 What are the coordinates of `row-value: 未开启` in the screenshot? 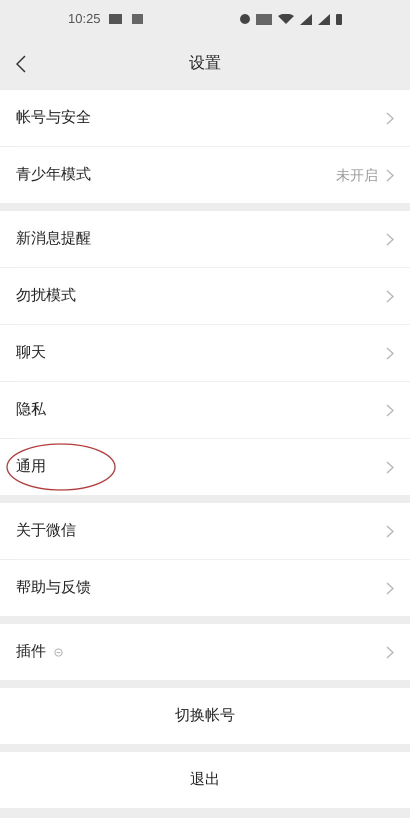 It's located at (357, 175).